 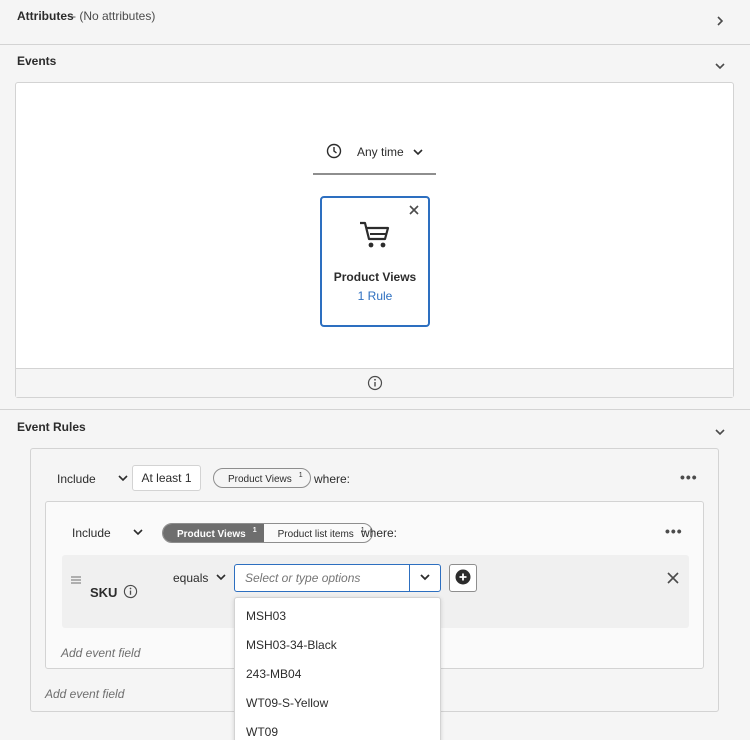 What do you see at coordinates (334, 152) in the screenshot?
I see `clock-icon` at bounding box center [334, 152].